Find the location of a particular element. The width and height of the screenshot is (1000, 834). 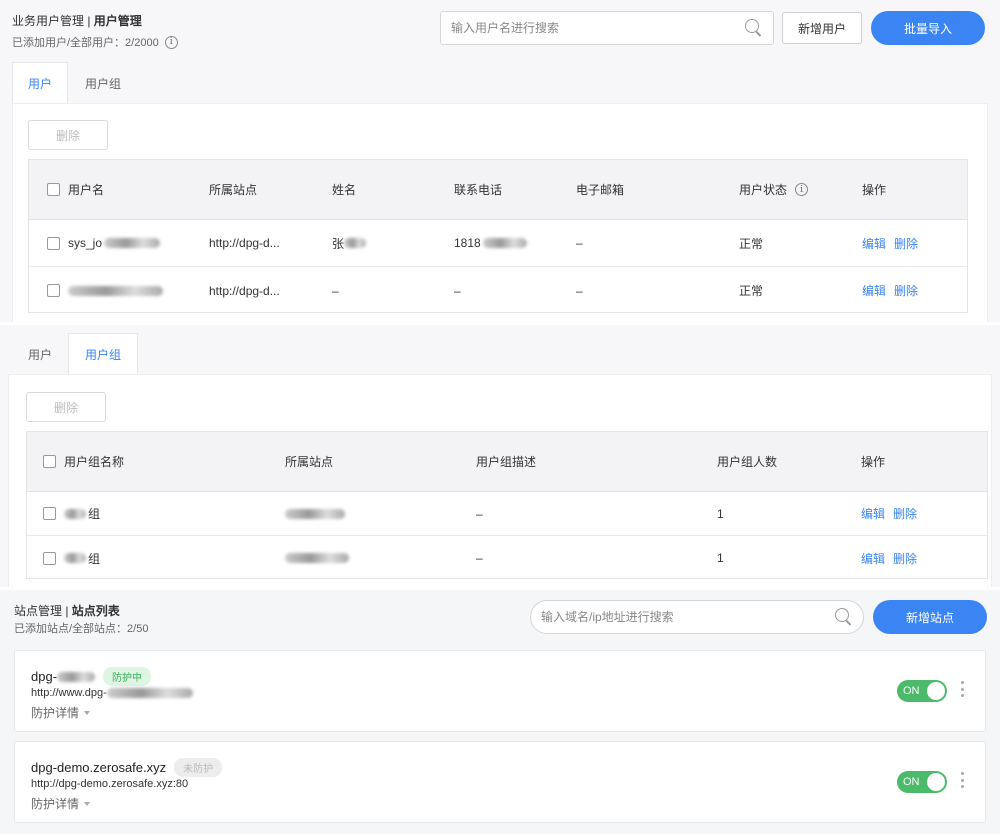

protection-details-label: 防护详情 is located at coordinates (55, 713).